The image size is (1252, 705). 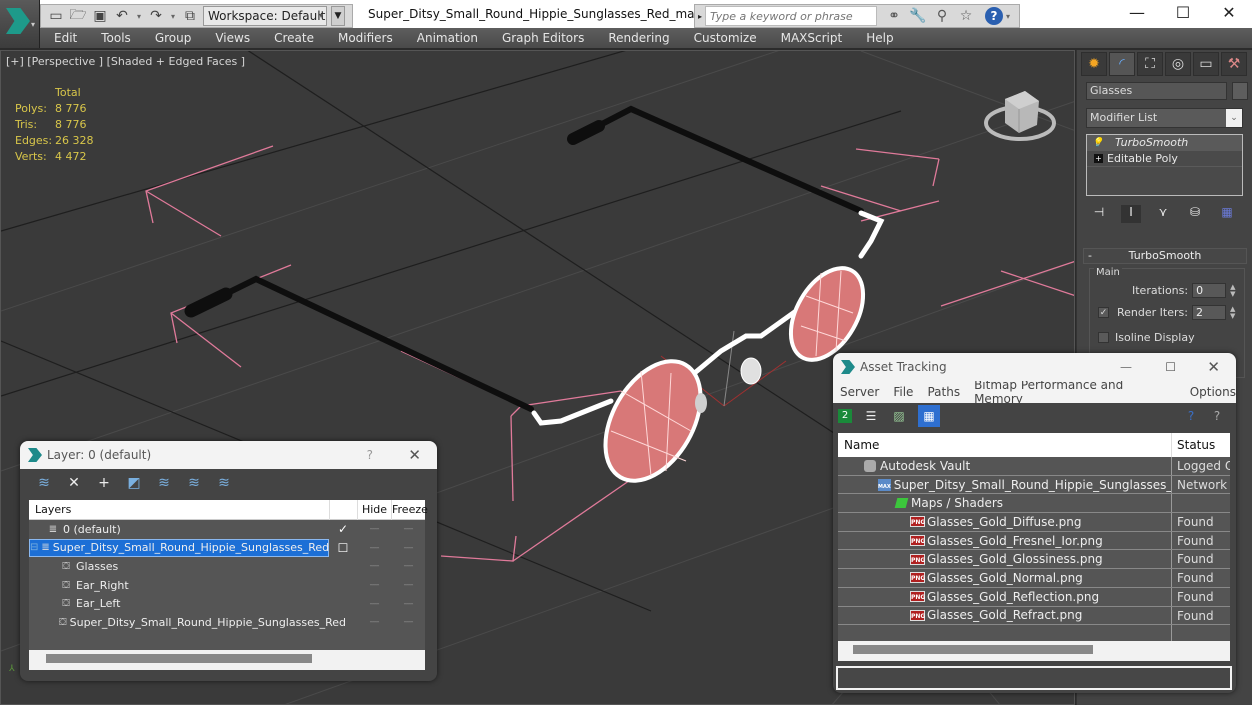 I want to click on render-iters-spinner: 2, so click(x=1208, y=312).